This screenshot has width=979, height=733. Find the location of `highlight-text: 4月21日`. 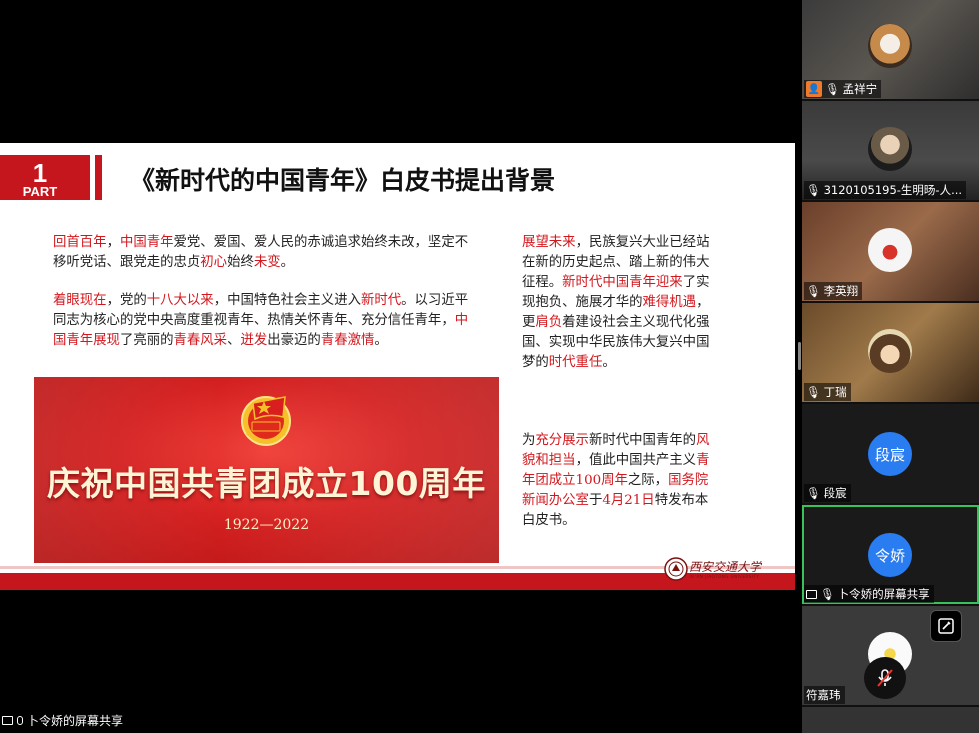

highlight-text: 4月21日 is located at coordinates (628, 500).